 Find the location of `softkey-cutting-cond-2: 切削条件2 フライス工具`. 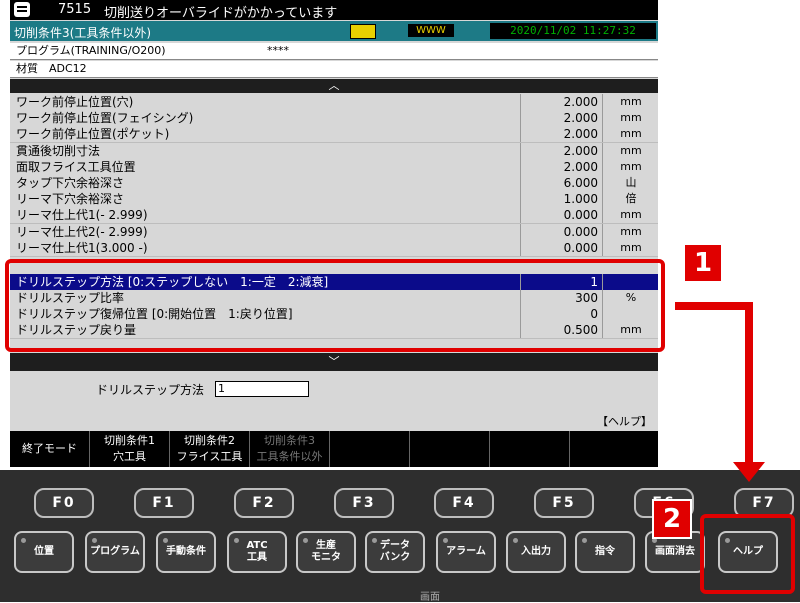

softkey-cutting-cond-2: 切削条件2 フライス工具 is located at coordinates (210, 449).